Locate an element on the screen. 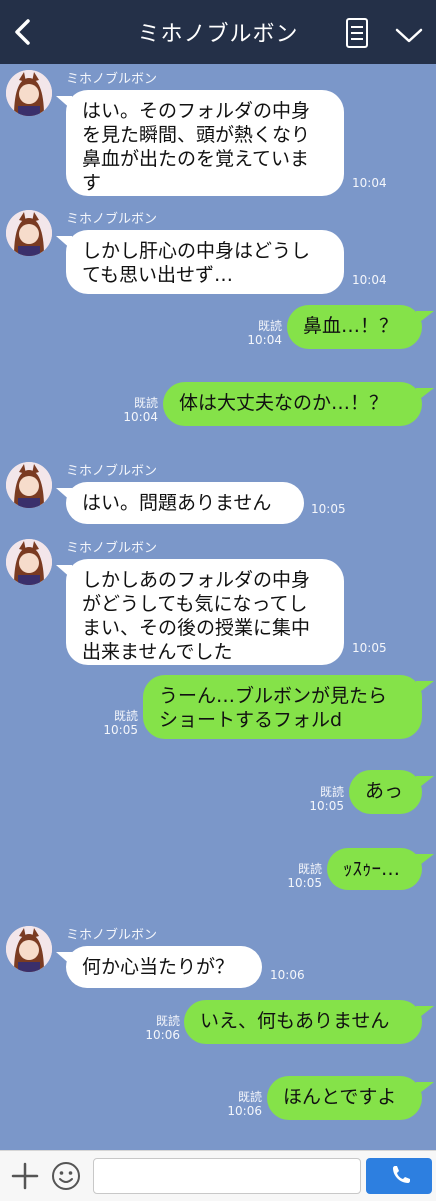 The image size is (436, 1201). message-line: 何か心当たりが？ is located at coordinates (158, 967).